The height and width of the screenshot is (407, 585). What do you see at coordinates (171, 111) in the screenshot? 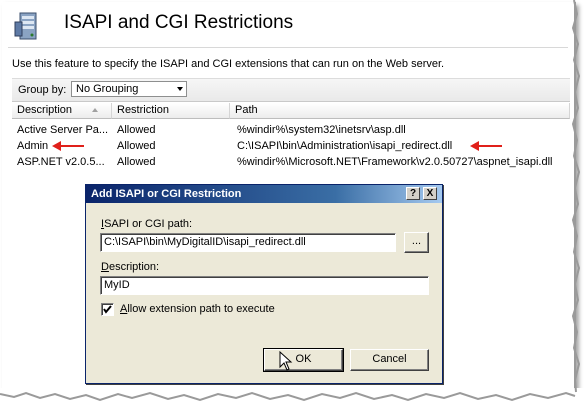
I see `column-header-restriction: Restriction` at bounding box center [171, 111].